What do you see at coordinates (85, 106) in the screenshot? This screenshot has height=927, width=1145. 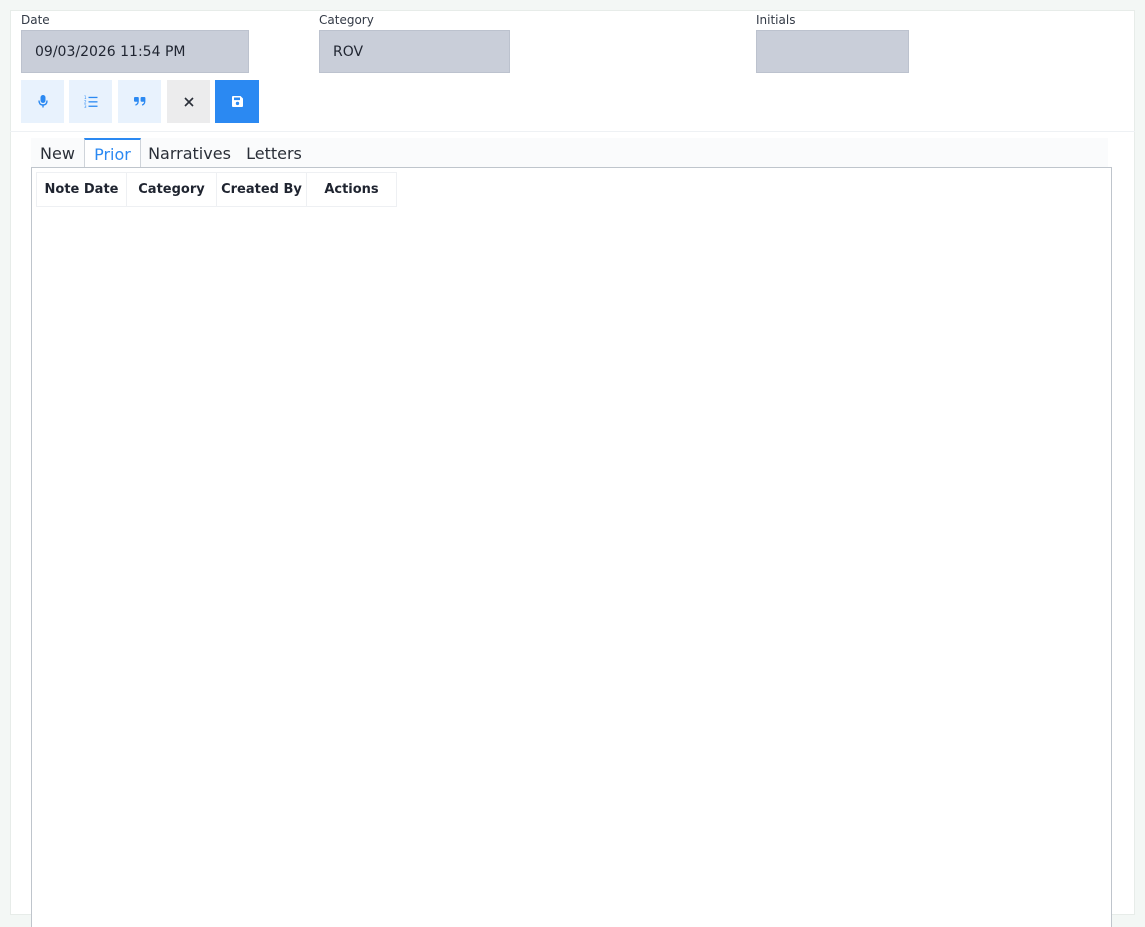 I see `svg-text: 3` at bounding box center [85, 106].